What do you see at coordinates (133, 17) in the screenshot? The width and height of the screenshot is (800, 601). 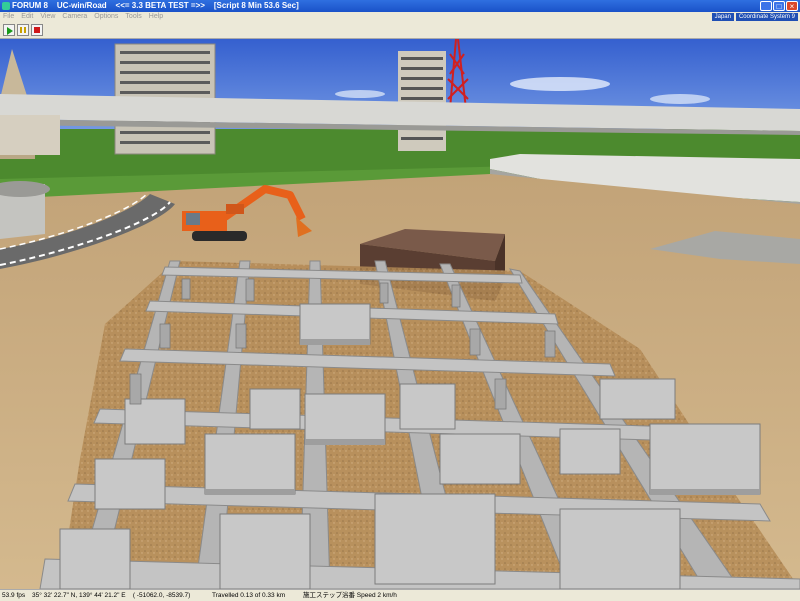 I see `menu-tools: Tools` at bounding box center [133, 17].